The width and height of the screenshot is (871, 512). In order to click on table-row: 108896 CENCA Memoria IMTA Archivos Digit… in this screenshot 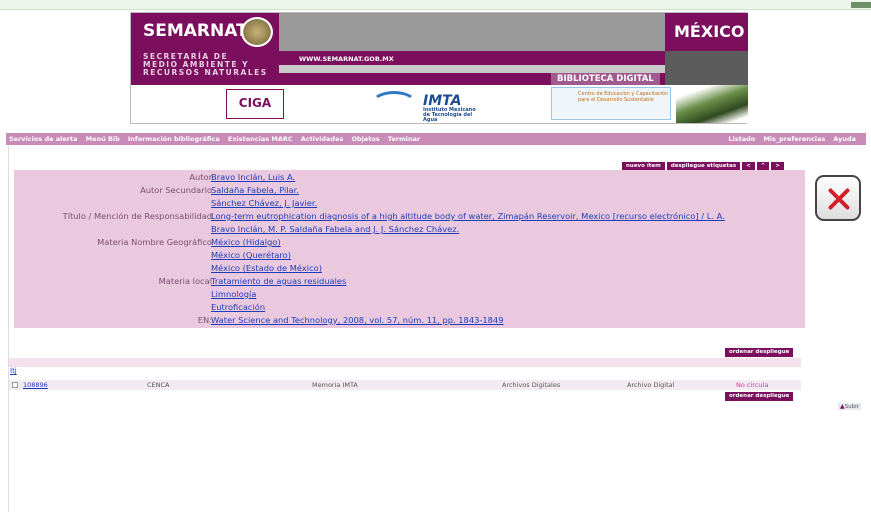, I will do `click(405, 385)`.